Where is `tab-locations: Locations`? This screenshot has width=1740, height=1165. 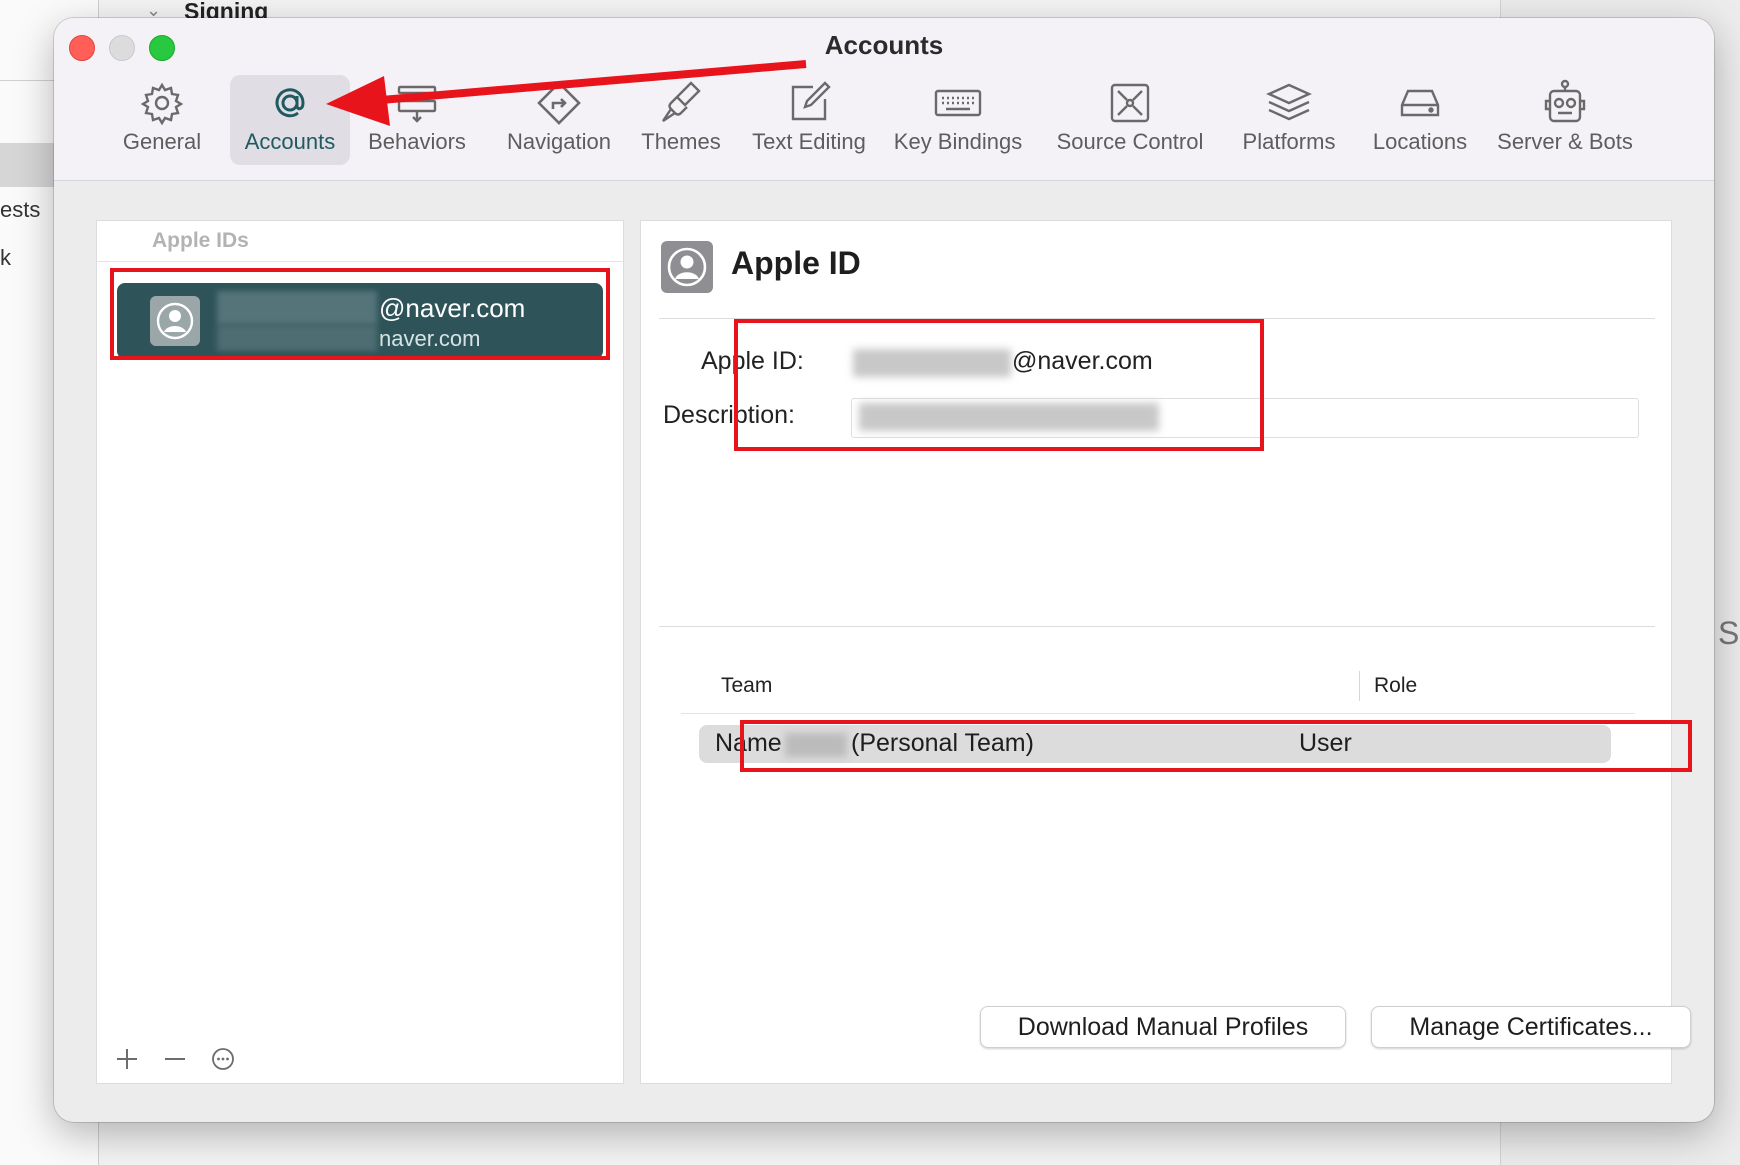
tab-locations: Locations is located at coordinates (1420, 120).